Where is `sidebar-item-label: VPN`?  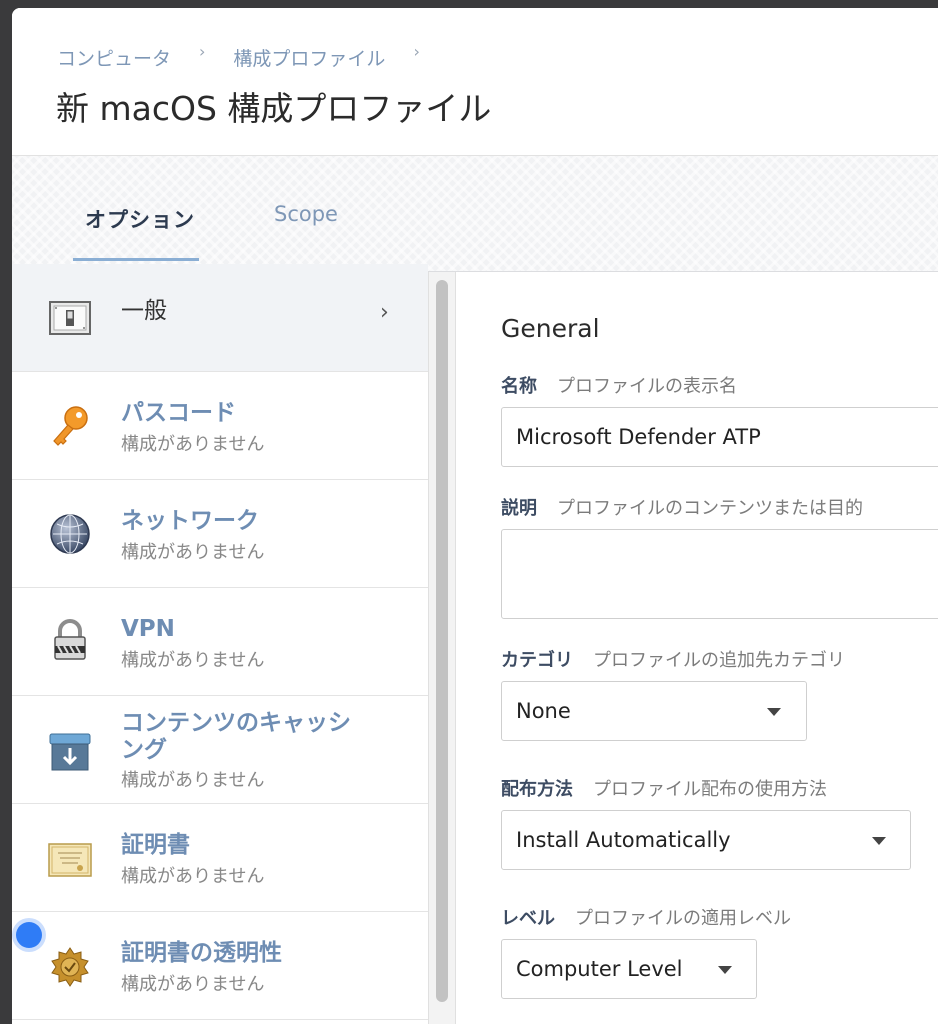 sidebar-item-label: VPN is located at coordinates (148, 629).